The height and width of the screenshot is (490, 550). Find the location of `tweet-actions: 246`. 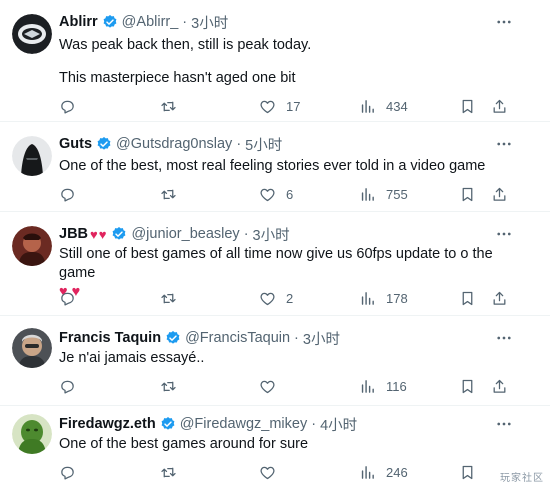

tweet-actions: 246 is located at coordinates (289, 472).